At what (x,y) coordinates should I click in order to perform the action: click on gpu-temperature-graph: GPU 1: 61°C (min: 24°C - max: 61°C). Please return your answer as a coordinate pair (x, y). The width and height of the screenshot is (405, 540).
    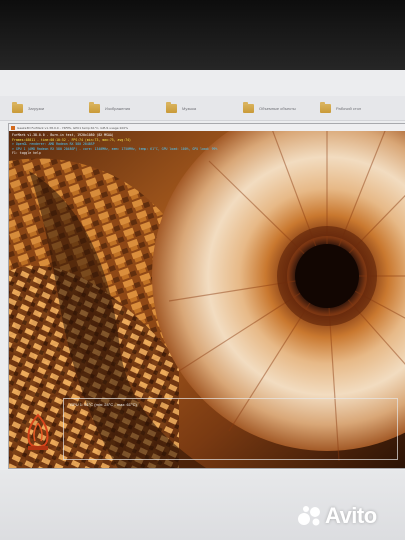
    Looking at the image, I should click on (230, 429).